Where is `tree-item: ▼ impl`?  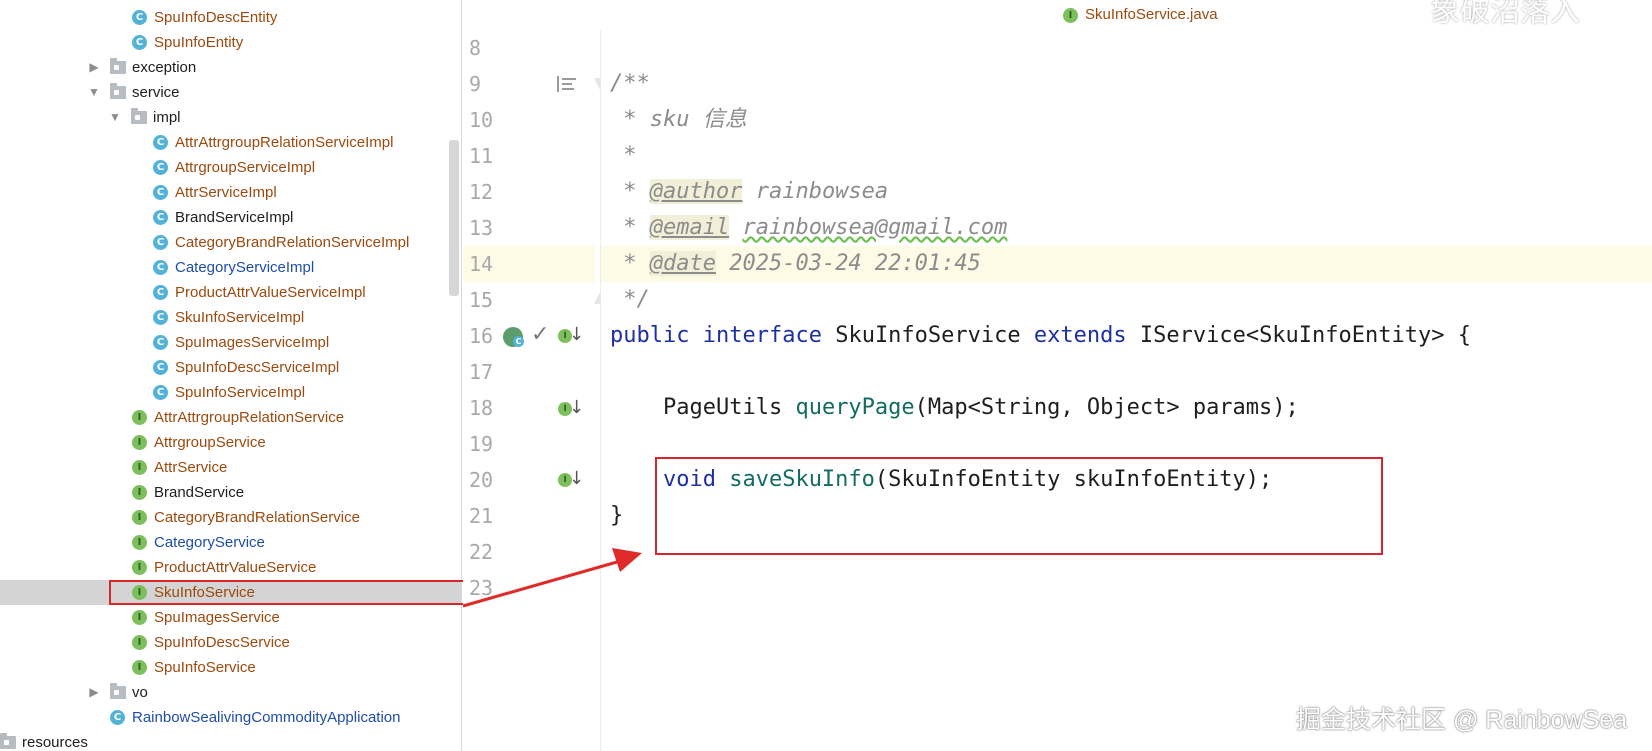 tree-item: ▼ impl is located at coordinates (225, 117).